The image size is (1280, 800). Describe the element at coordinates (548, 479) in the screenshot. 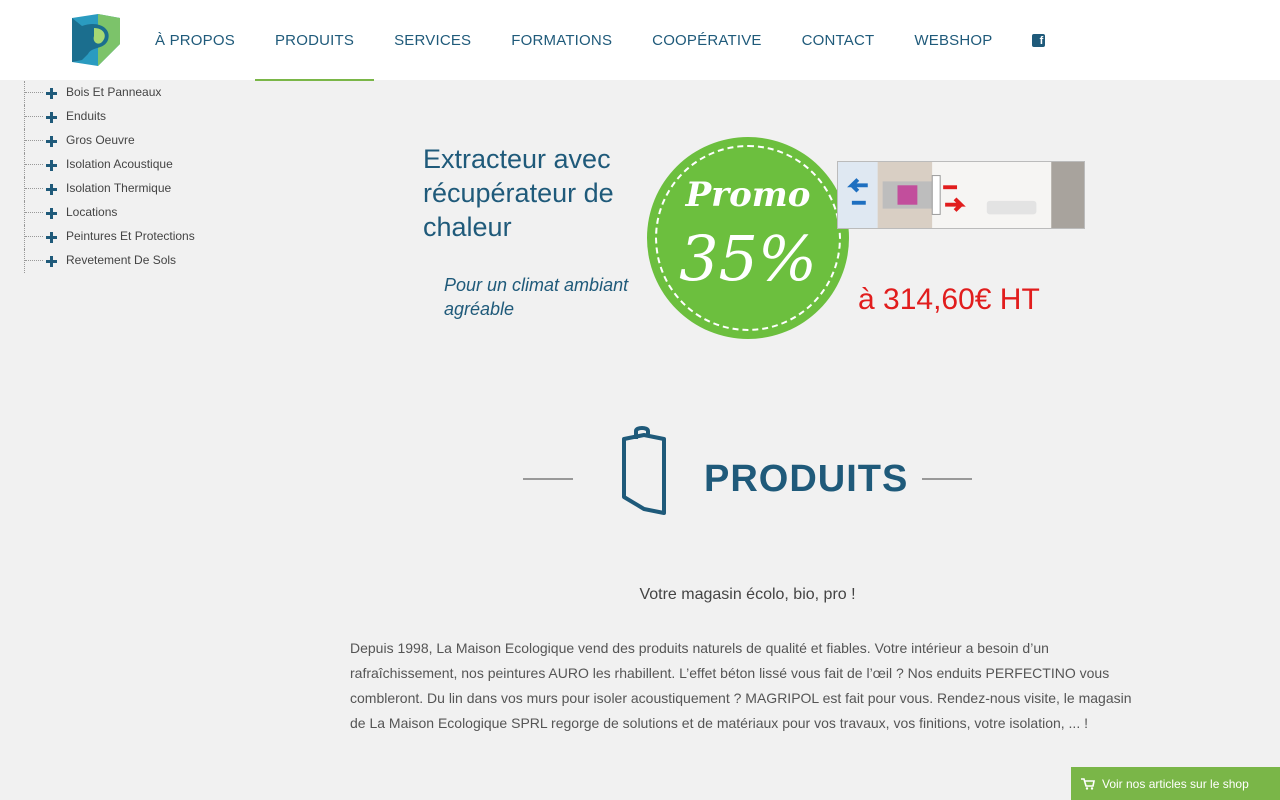

I see `divider-left` at that location.